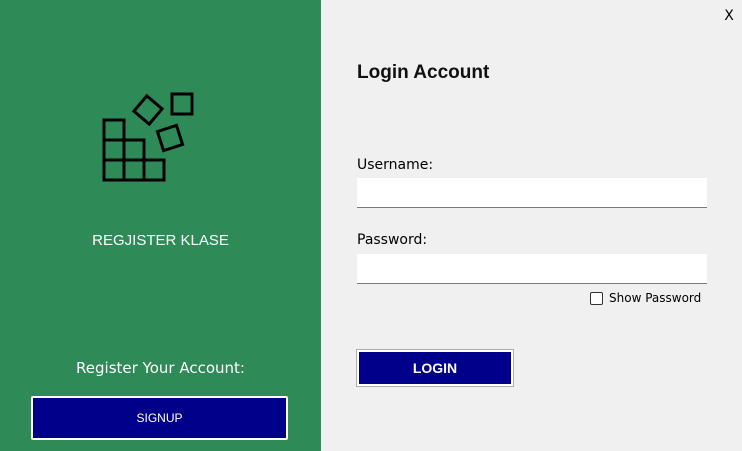  What do you see at coordinates (160, 240) in the screenshot?
I see `app-name: REGJISTER KLASE` at bounding box center [160, 240].